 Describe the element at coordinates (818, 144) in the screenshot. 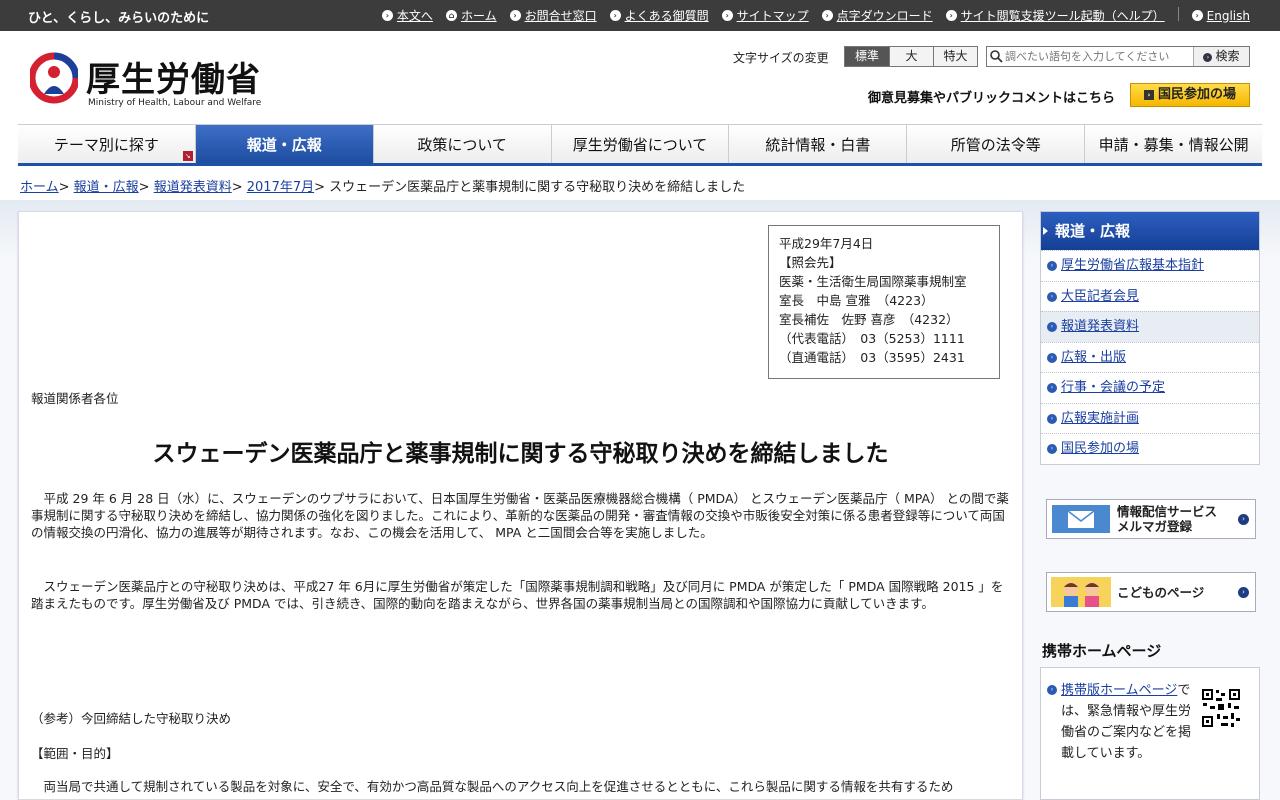

I see `nav-statistics: 統計情報・白書` at that location.